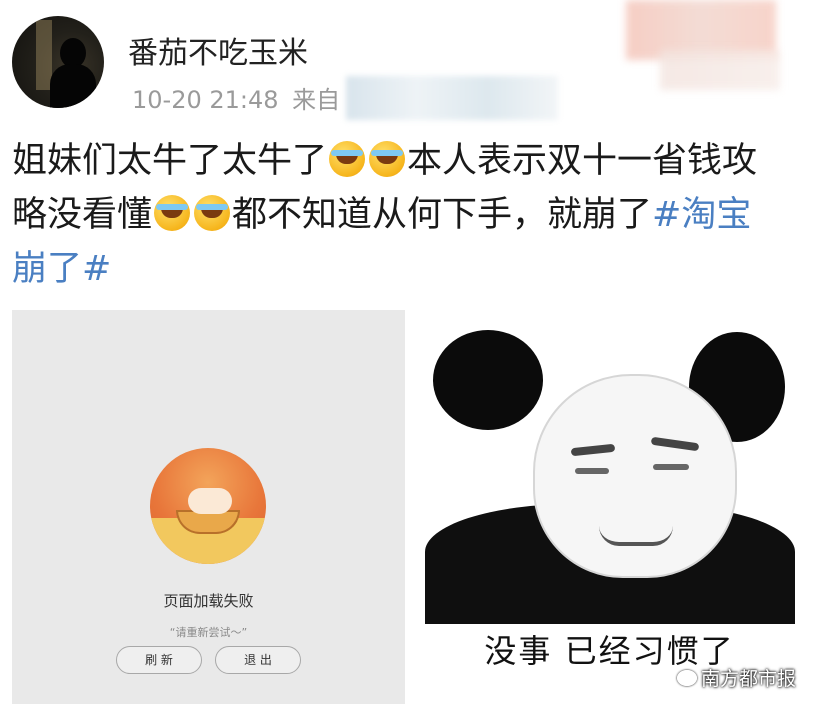  What do you see at coordinates (452, 98) in the screenshot?
I see `blurred-source` at bounding box center [452, 98].